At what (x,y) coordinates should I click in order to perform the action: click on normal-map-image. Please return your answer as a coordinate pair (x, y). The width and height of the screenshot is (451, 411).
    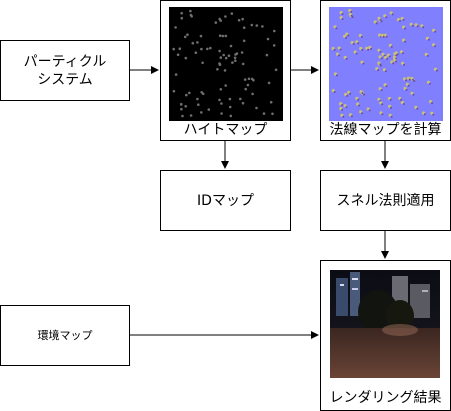
    Looking at the image, I should click on (386, 64).